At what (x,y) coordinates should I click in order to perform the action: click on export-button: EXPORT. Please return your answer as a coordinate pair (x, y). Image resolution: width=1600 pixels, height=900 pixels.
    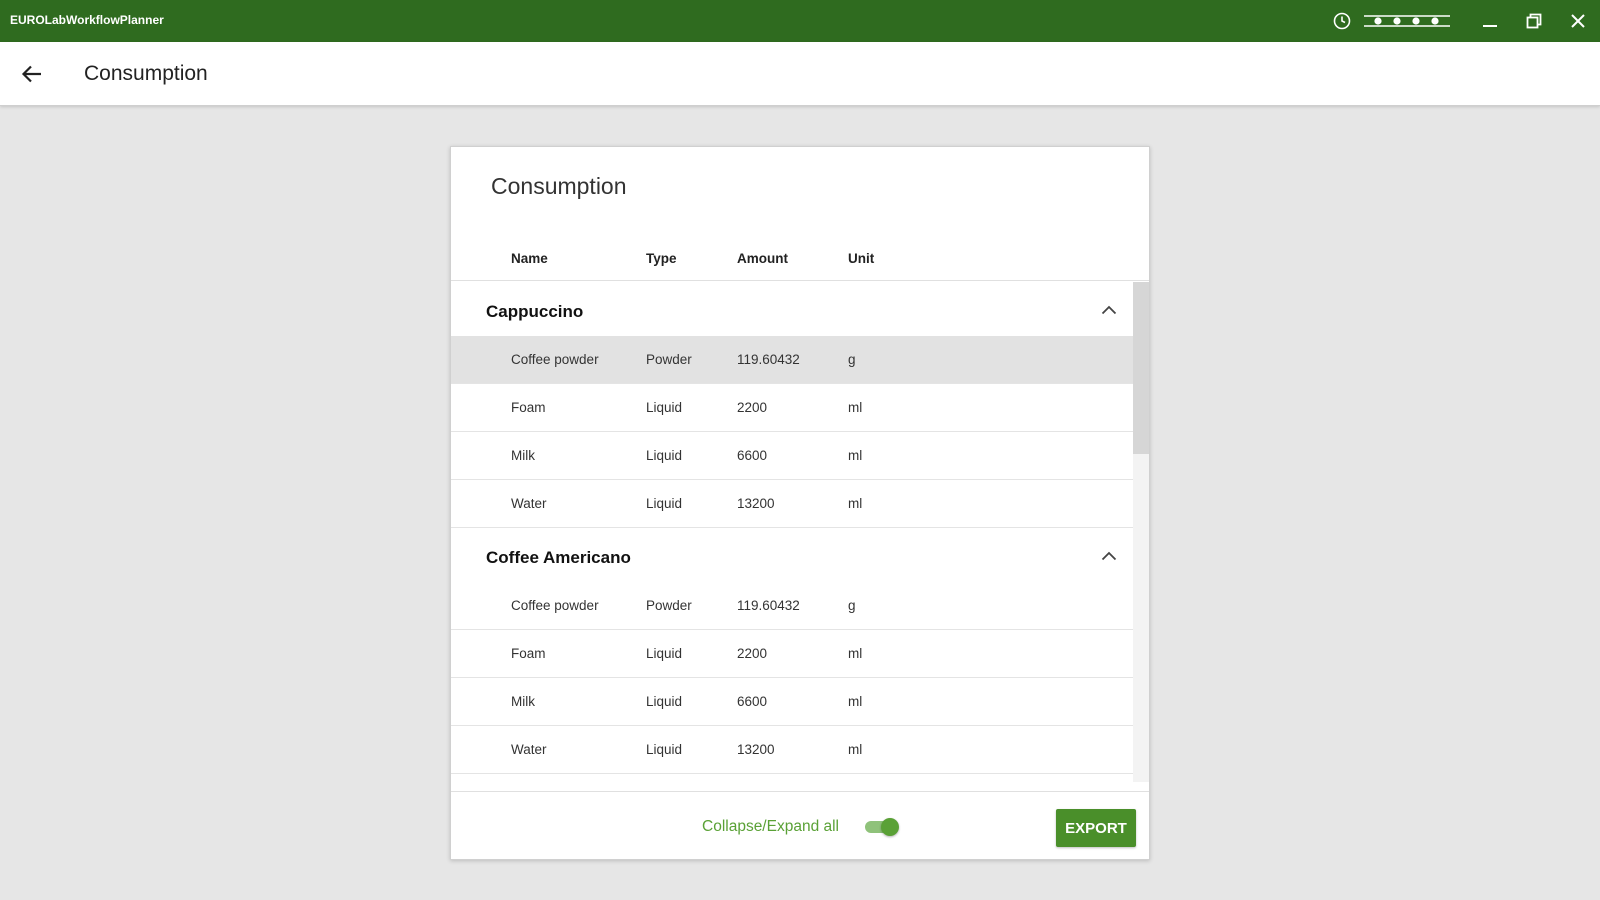
    Looking at the image, I should click on (1096, 828).